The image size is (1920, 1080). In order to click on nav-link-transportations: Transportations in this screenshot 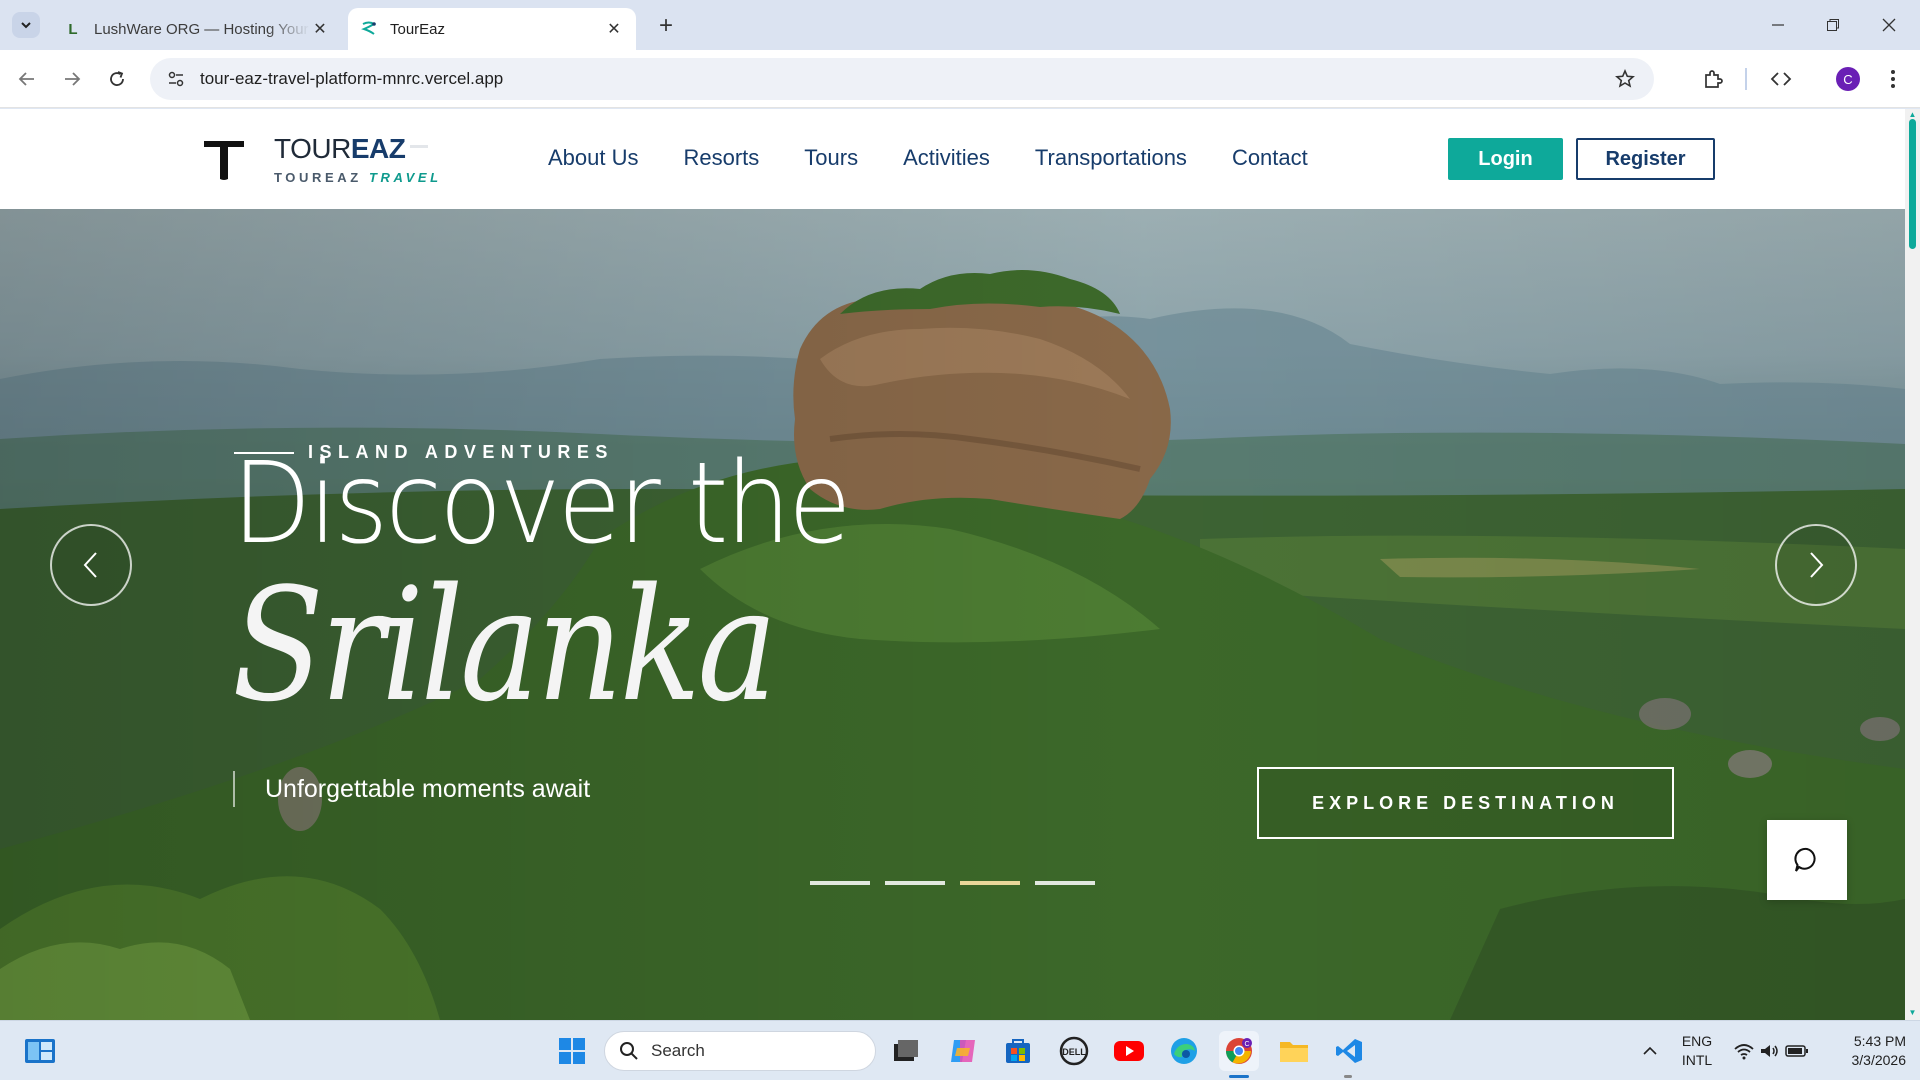, I will do `click(1111, 158)`.